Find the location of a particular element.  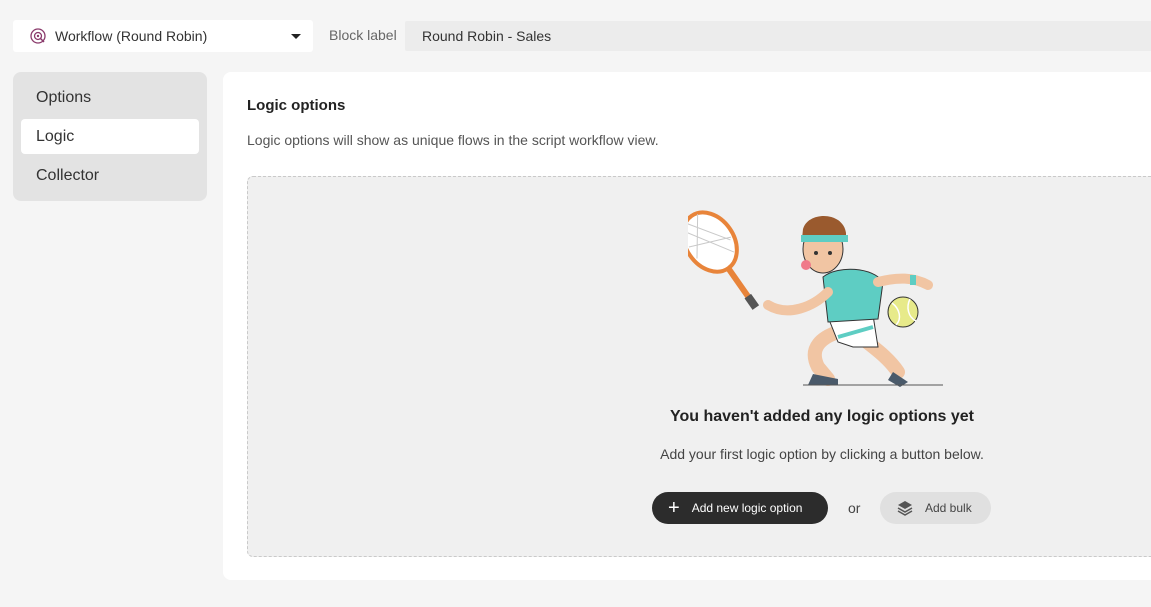

sidebar-item-collector: Collector is located at coordinates (110, 175).